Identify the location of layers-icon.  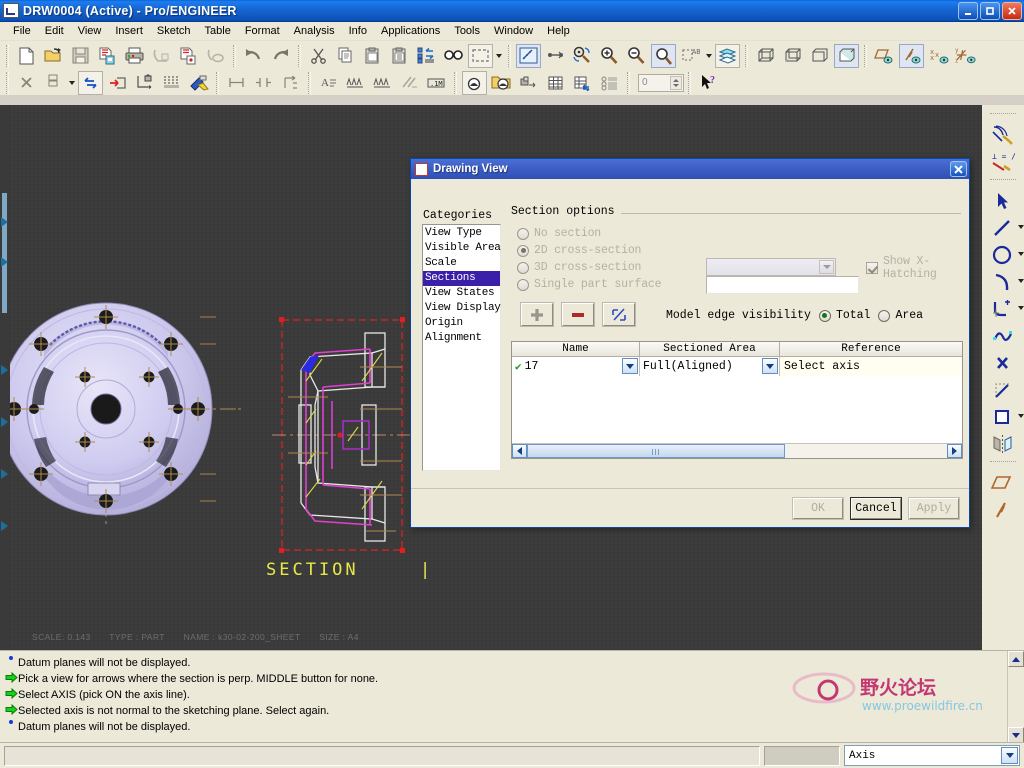
(727, 55).